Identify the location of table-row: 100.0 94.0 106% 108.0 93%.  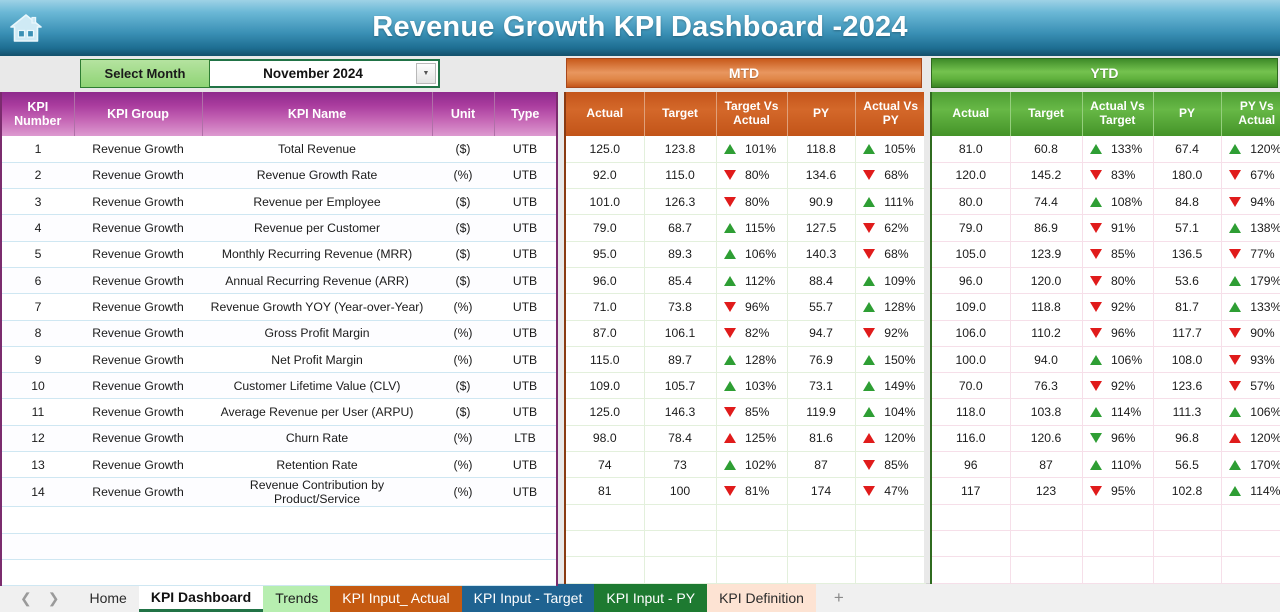
(1106, 360).